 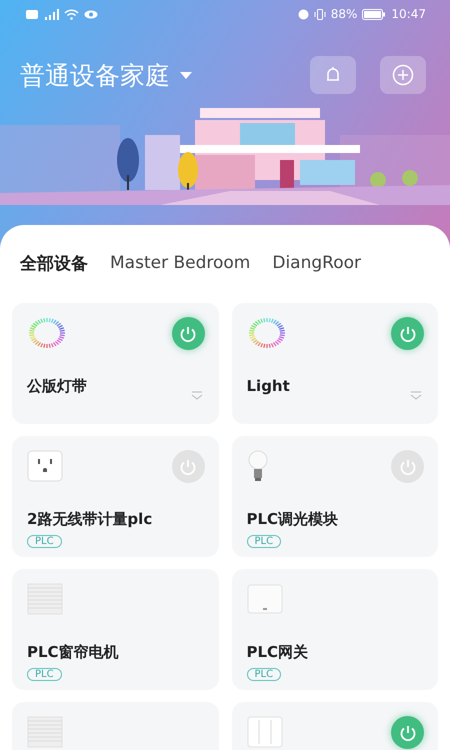 I want to click on clock-time: 10:47, so click(x=408, y=14).